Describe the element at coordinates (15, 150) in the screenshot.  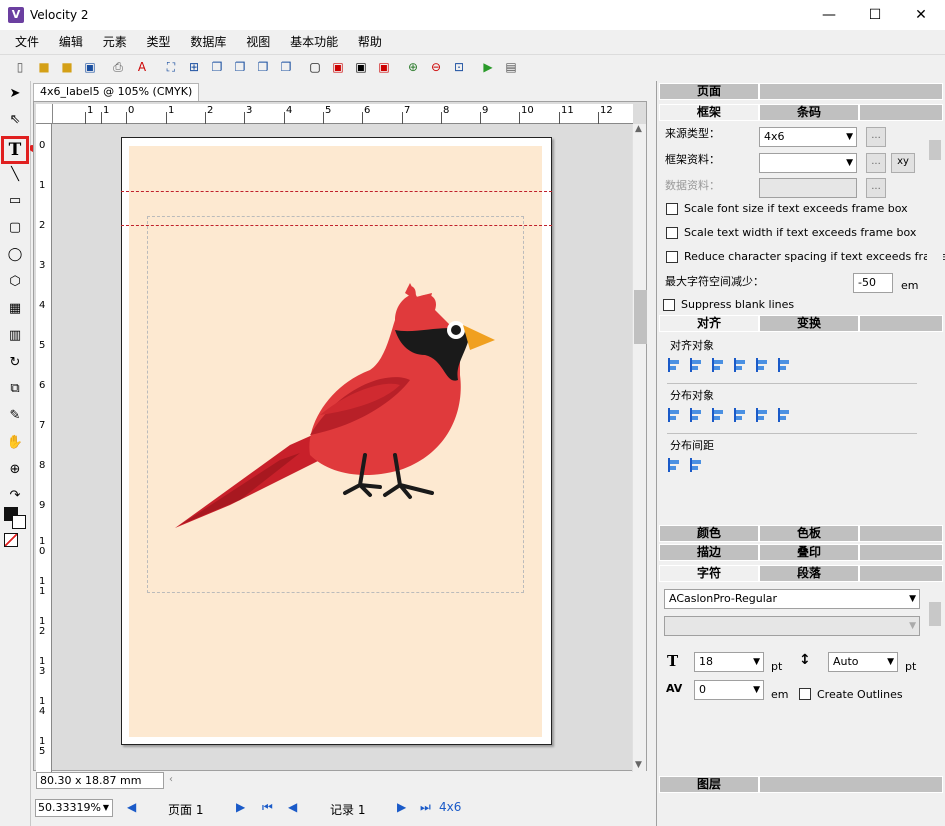
I see `text-tool-icon: T` at that location.